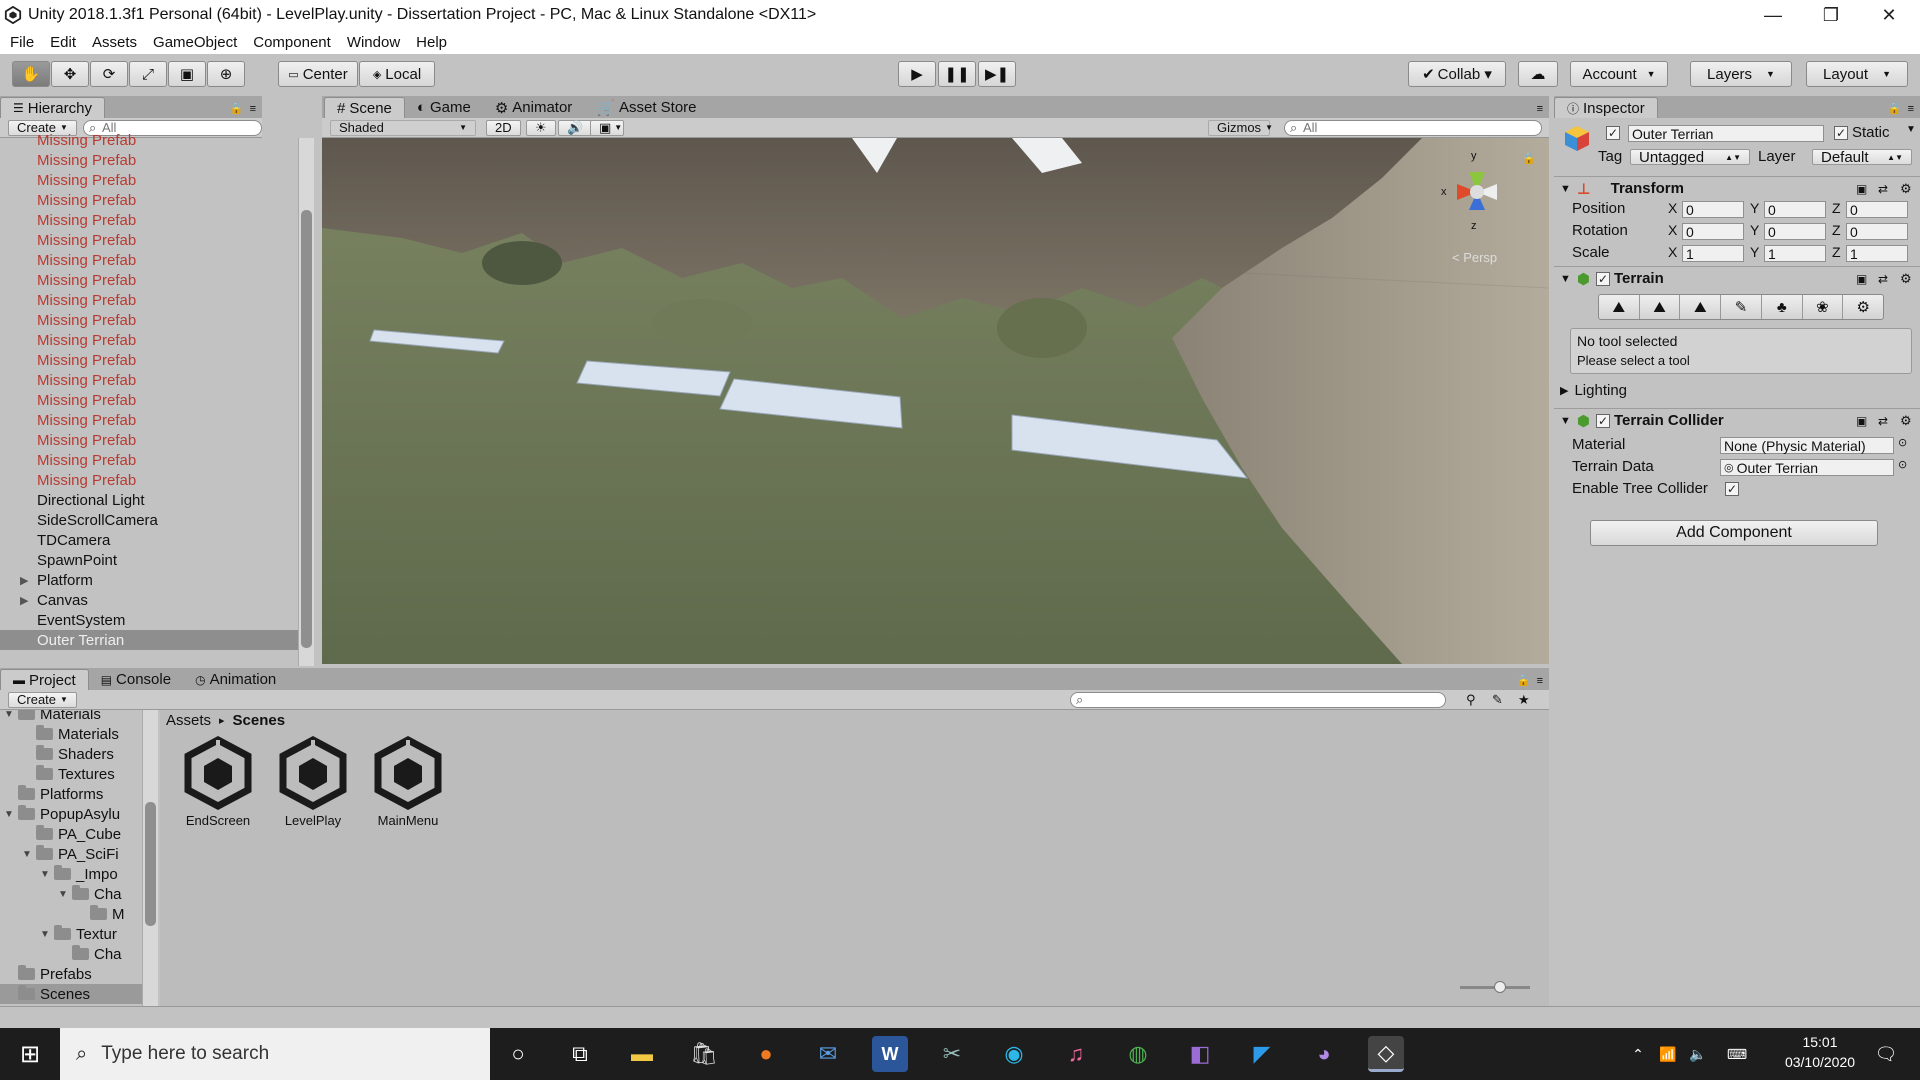 This screenshot has height=1080, width=1920. I want to click on task-view-icon: ⧉, so click(580, 1054).